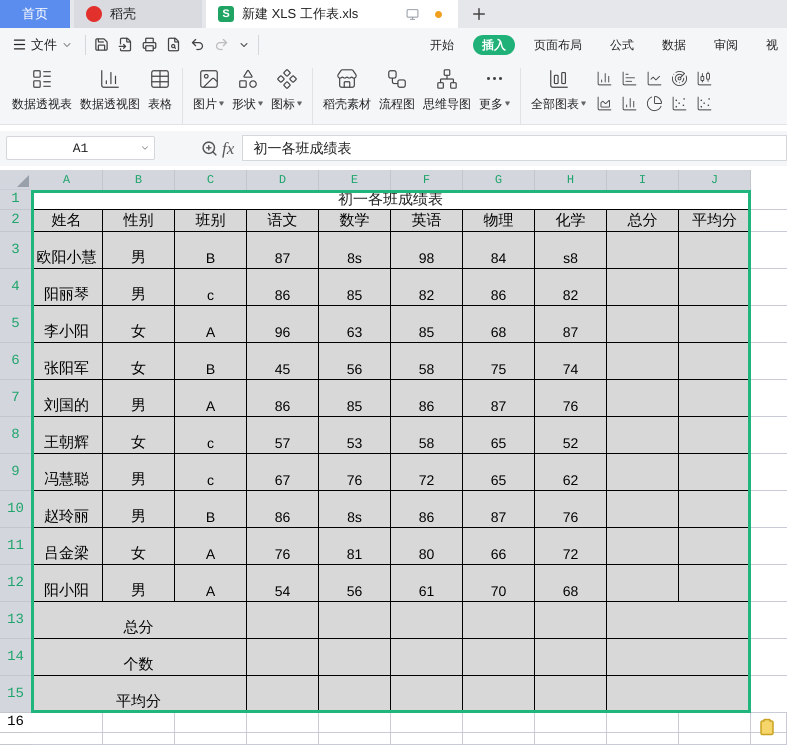  I want to click on column-letter: C, so click(211, 180).